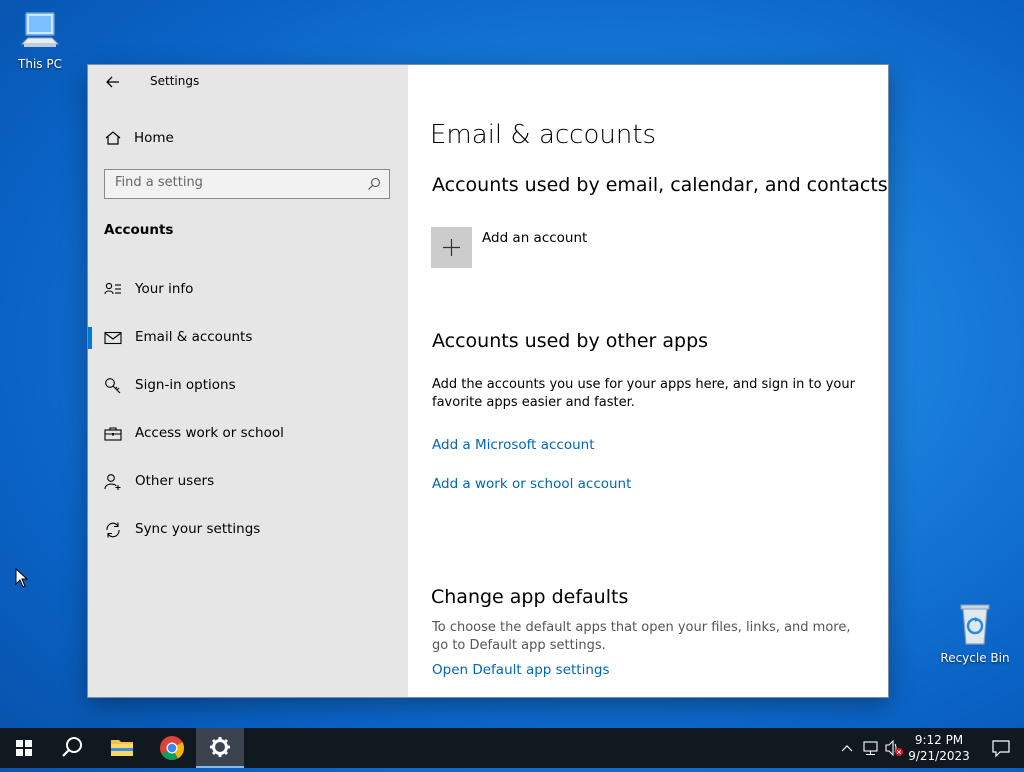 The image size is (1024, 772). I want to click on sidebar-item-label: Your info, so click(164, 289).